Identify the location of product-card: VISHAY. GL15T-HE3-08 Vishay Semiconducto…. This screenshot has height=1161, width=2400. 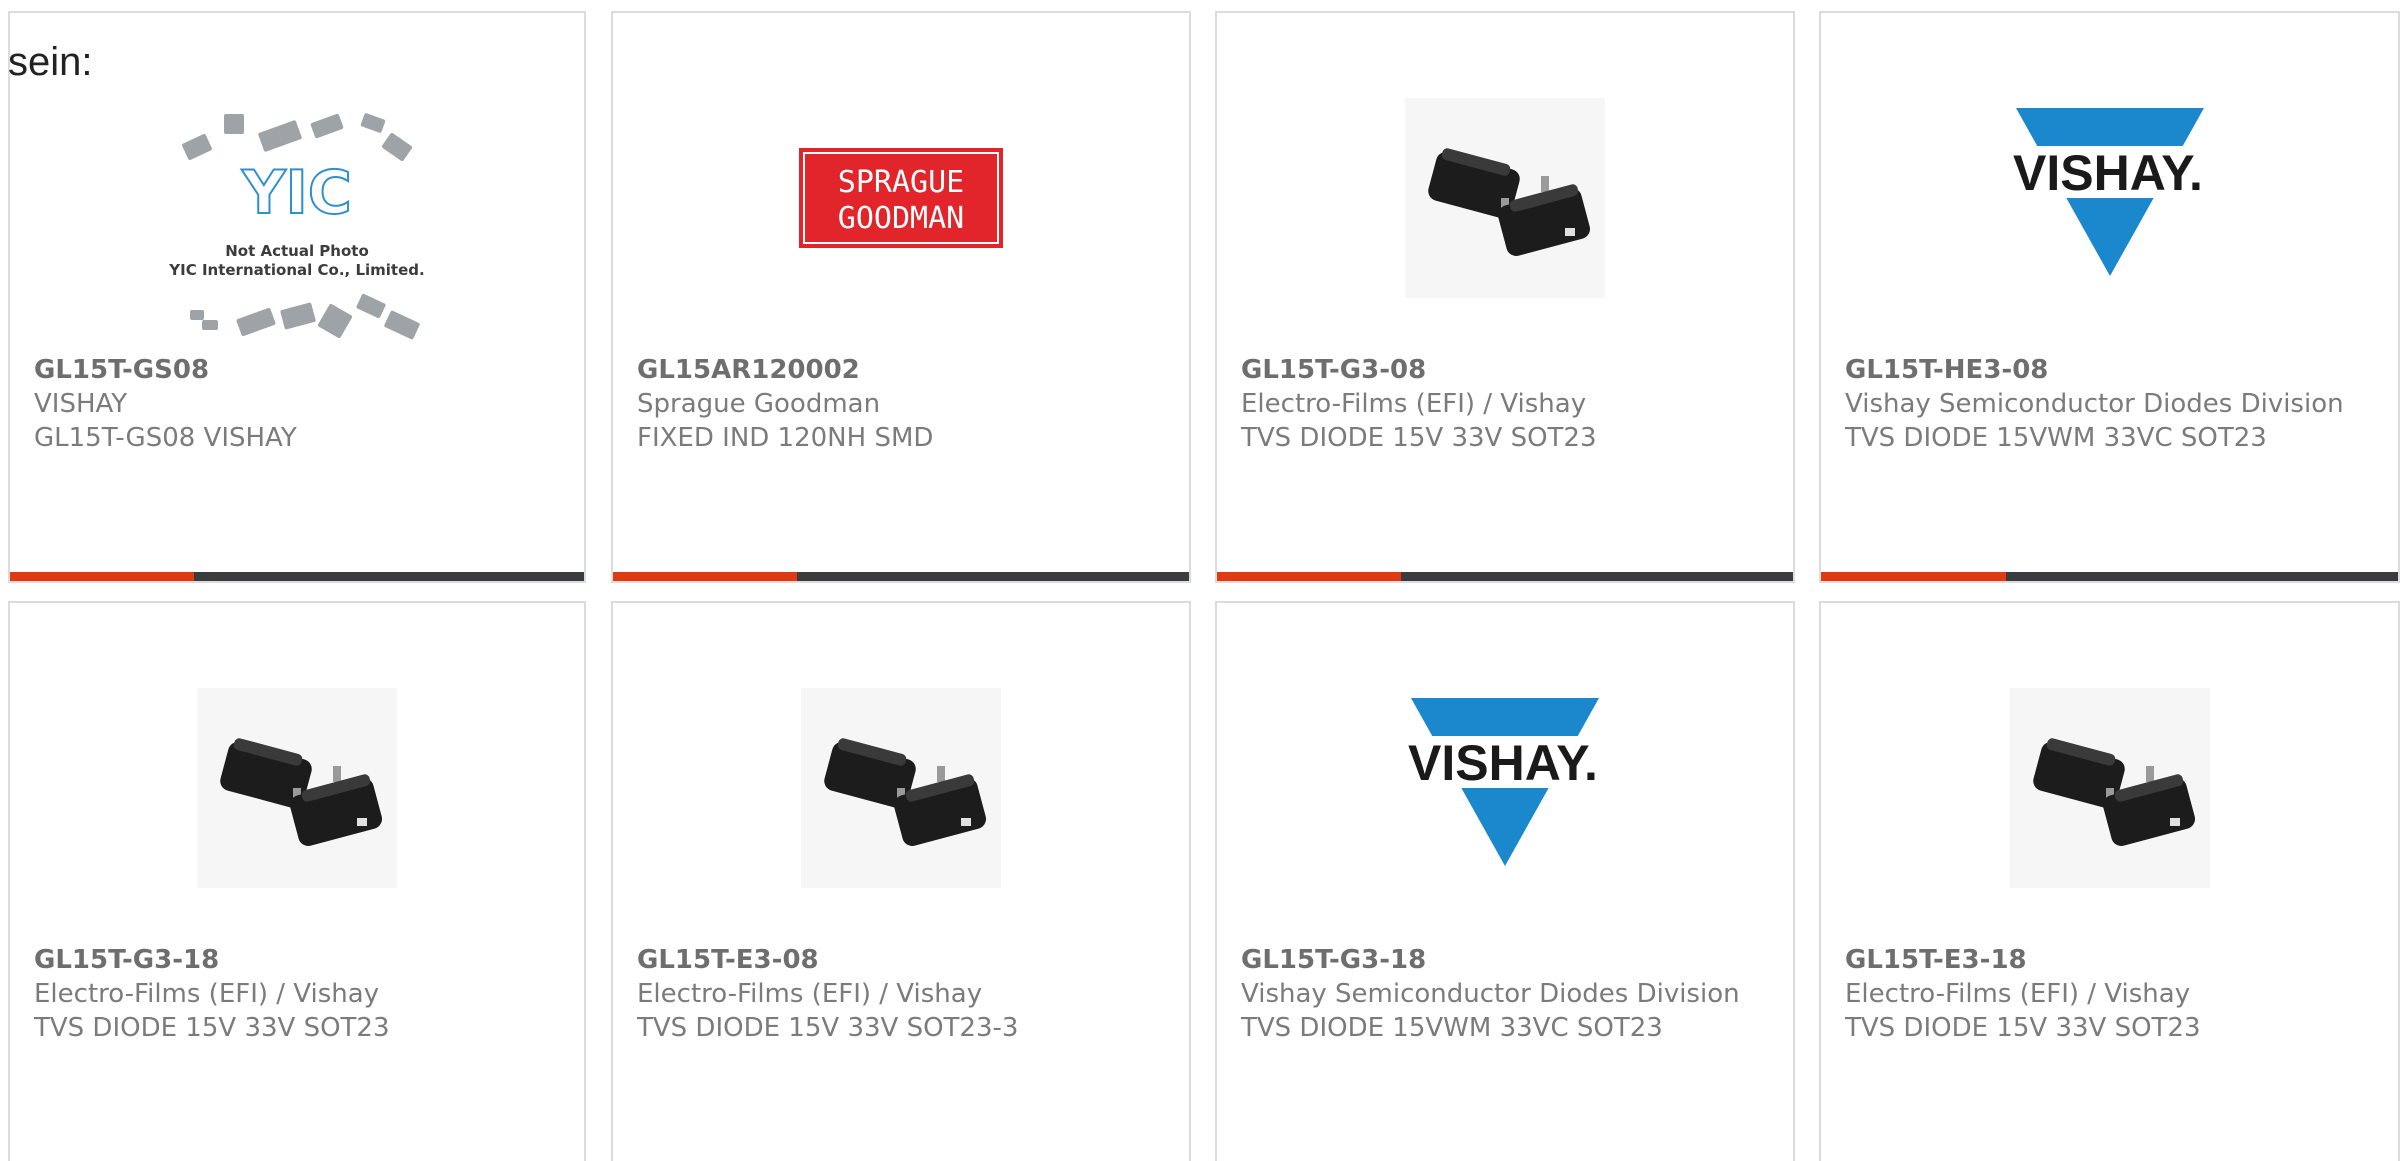
(2109, 297).